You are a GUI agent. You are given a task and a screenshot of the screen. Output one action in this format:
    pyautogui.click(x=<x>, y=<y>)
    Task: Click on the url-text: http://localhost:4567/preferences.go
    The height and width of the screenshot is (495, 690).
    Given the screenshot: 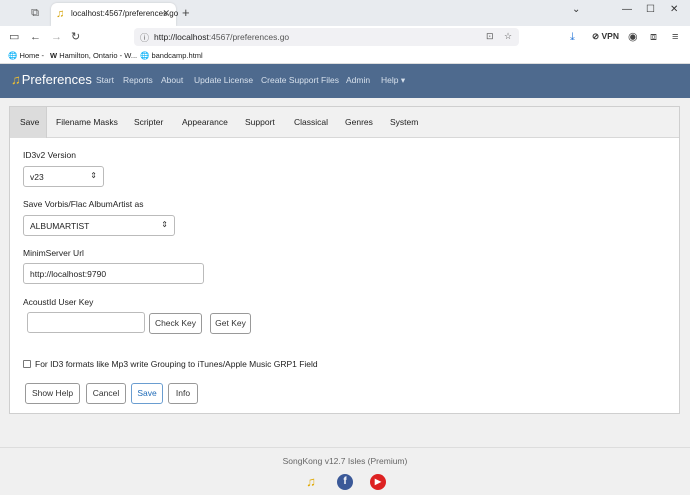 What is the action you would take?
    pyautogui.click(x=222, y=37)
    